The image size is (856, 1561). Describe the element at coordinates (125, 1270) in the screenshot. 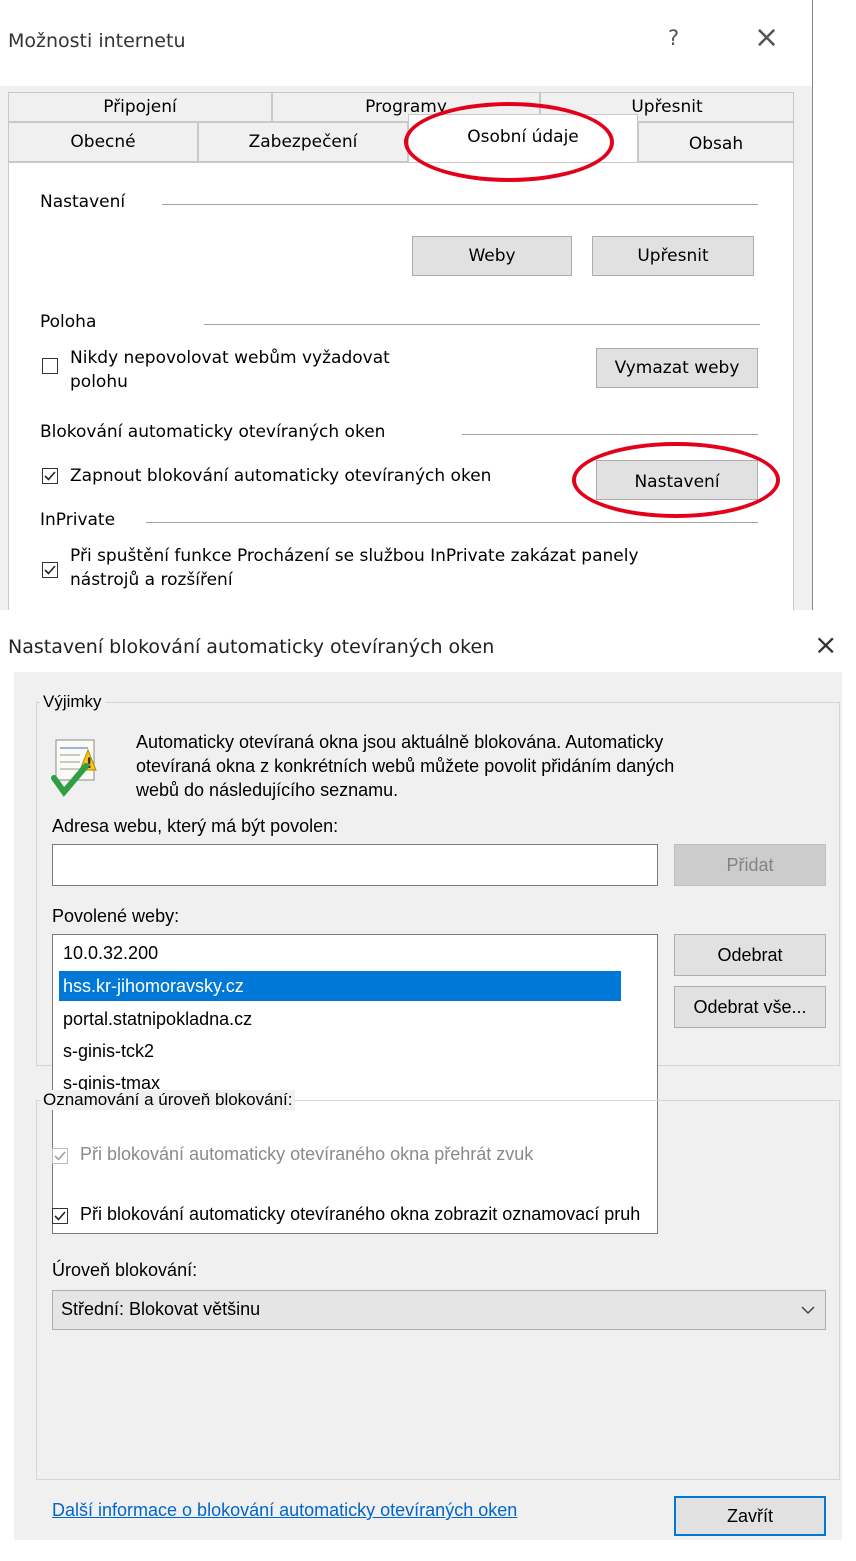

I see `blocking-level-label: Úroveň blokování:` at that location.